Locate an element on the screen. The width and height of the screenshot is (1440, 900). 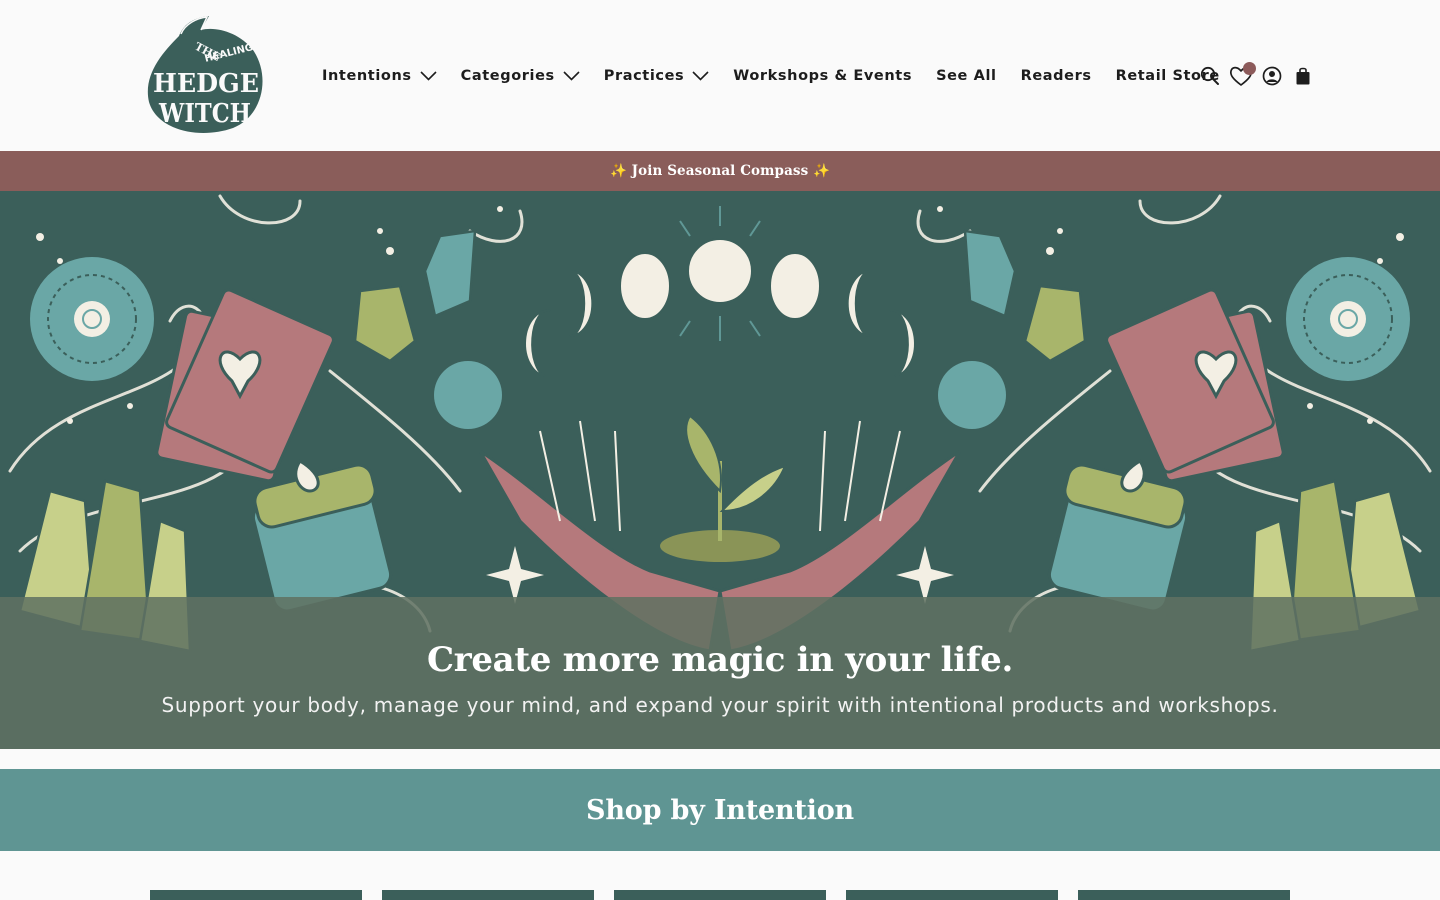
header-icons is located at coordinates (1258, 76).